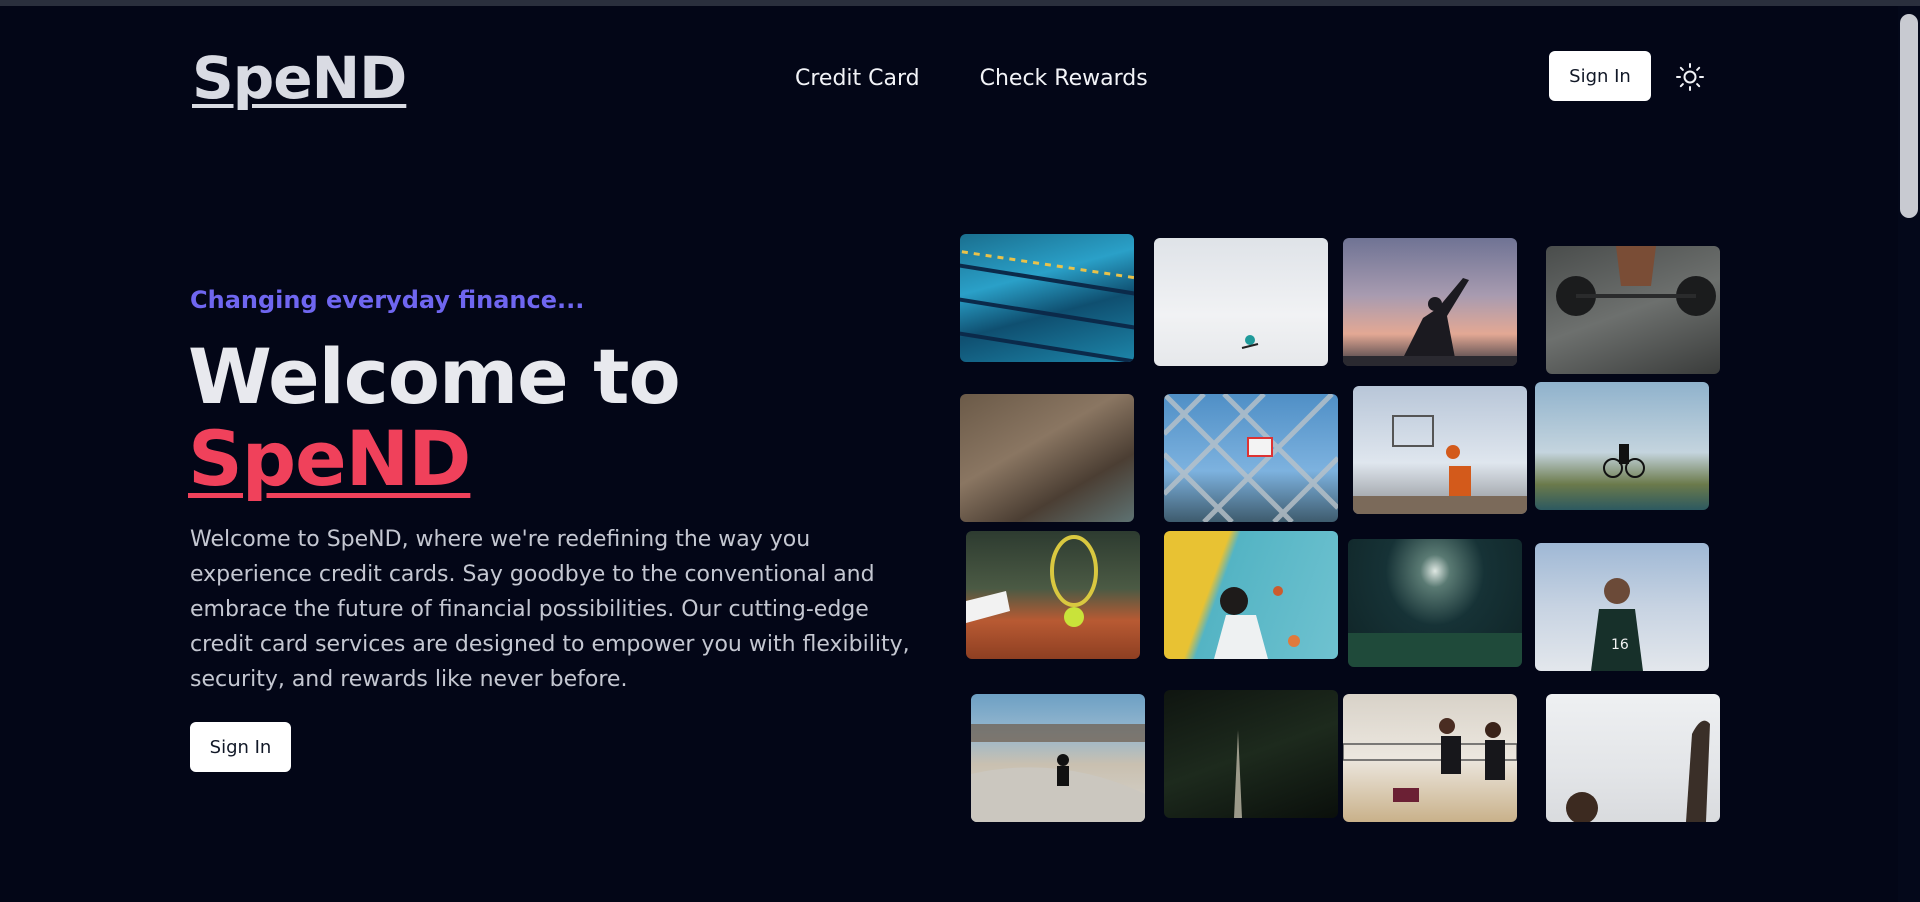  Describe the element at coordinates (434, 376) in the screenshot. I see `headline-prefix: Welcome to` at that location.